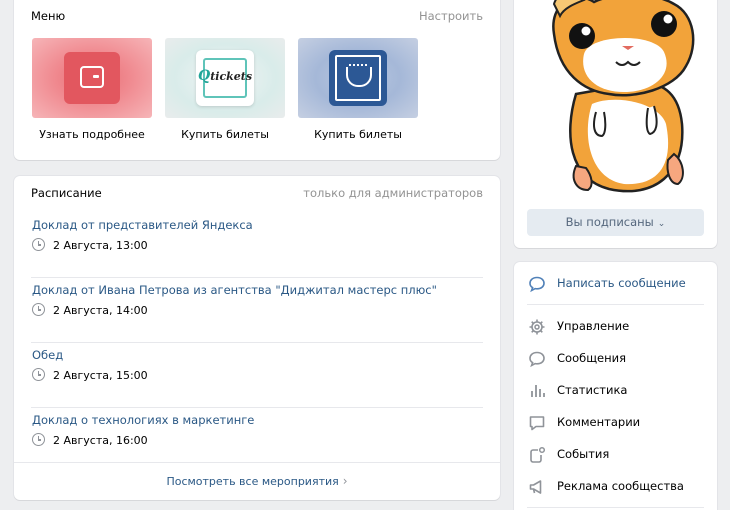 The width and height of the screenshot is (730, 510). Describe the element at coordinates (393, 193) in the screenshot. I see `schedule-admin-note: только для администраторов` at that location.